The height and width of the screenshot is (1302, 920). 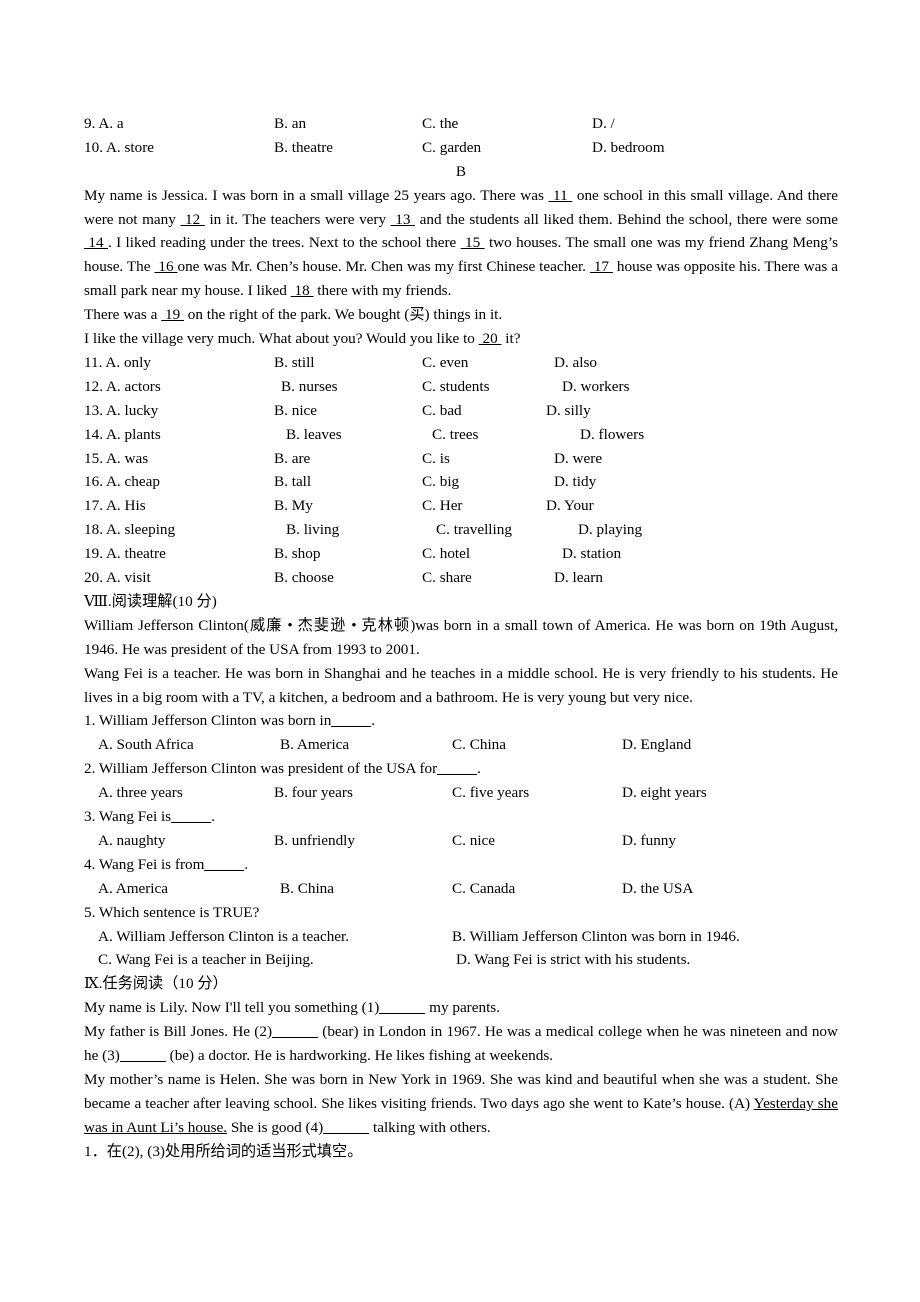 I want to click on cloze-b-item-row: 13. A. lucky B. nice C. bad D. silly, so click(x=461, y=411).